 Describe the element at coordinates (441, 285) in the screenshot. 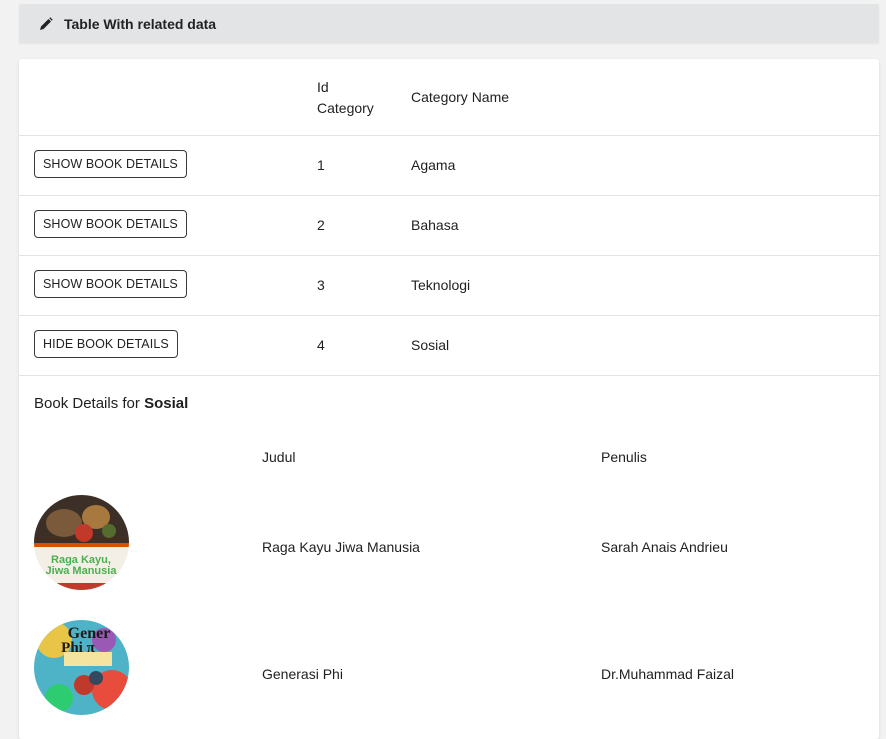

I see `category-name: Teknologi` at that location.